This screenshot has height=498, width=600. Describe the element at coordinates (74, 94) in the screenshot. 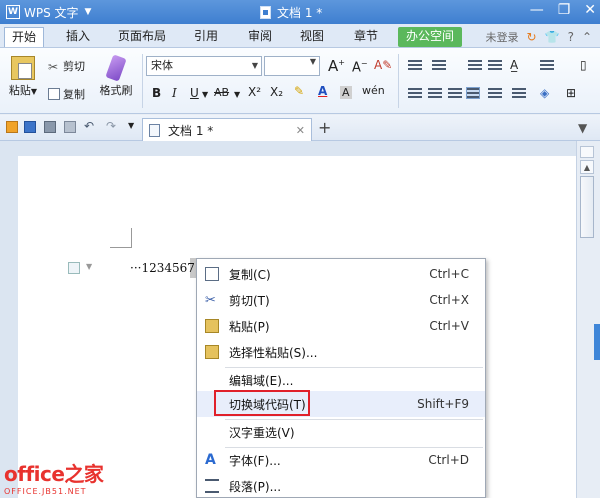

I see `copy-label: 复制` at that location.